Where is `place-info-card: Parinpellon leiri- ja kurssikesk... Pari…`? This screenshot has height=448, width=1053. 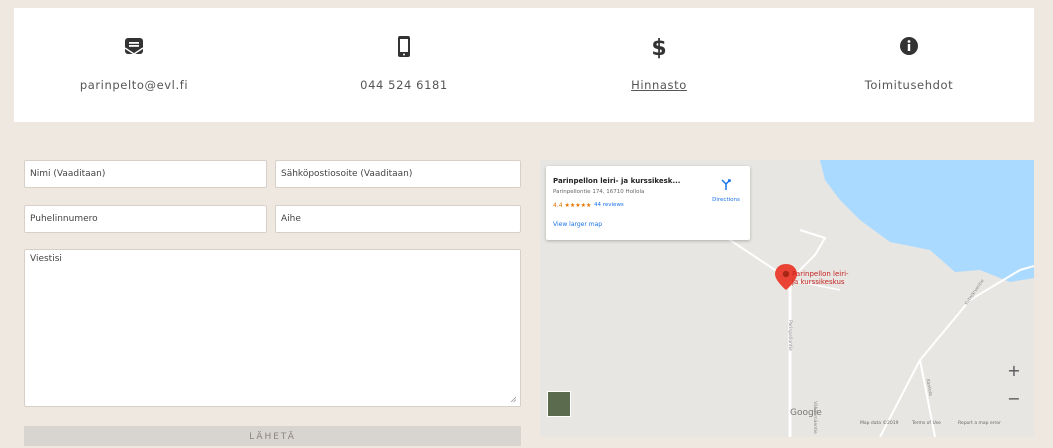
place-info-card: Parinpellon leiri- ja kurssikesk... Pari… is located at coordinates (648, 203).